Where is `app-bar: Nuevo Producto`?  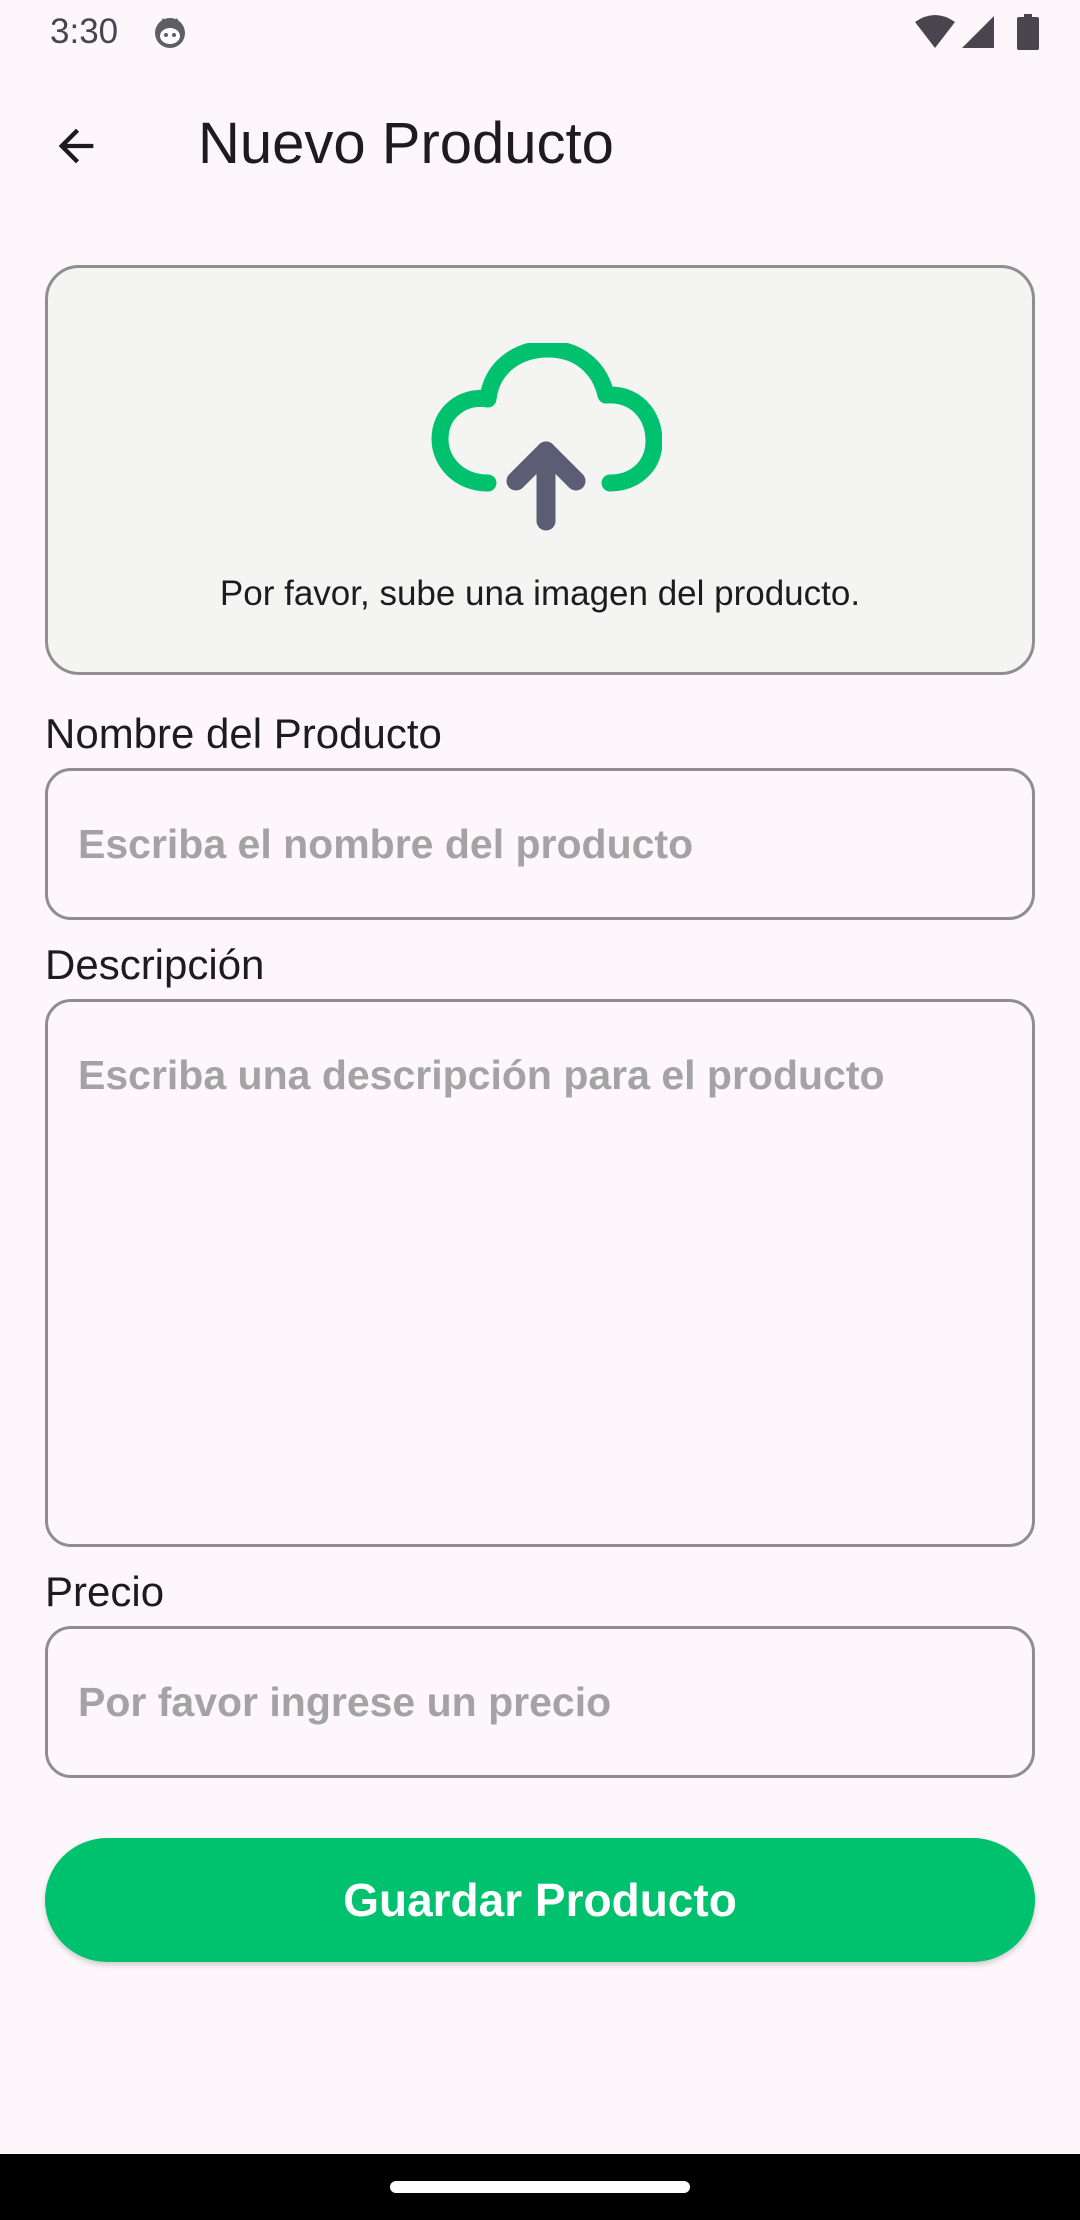
app-bar: Nuevo Producto is located at coordinates (540, 142).